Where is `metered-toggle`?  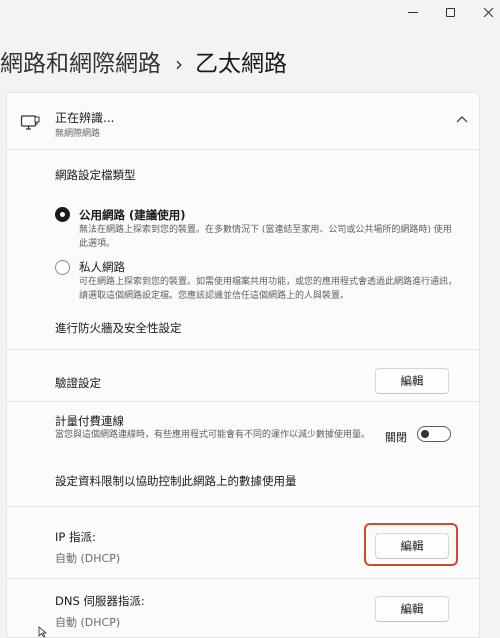 metered-toggle is located at coordinates (434, 434).